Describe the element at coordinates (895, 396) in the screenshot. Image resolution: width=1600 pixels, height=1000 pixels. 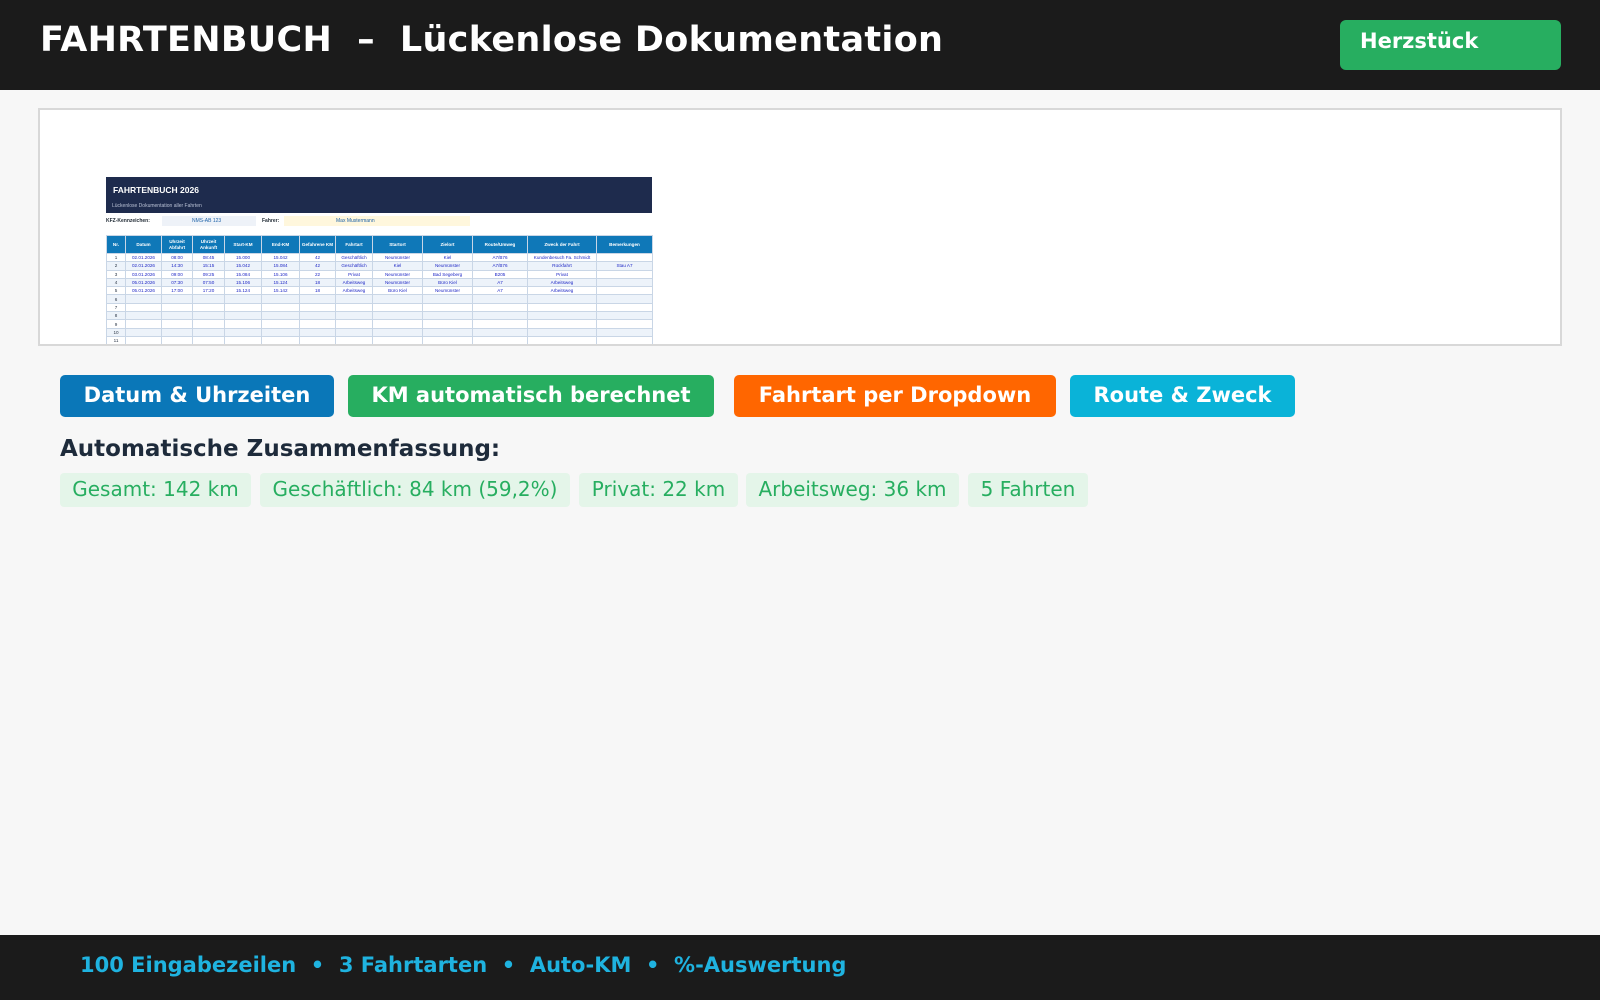
I see `feature-chip-fahrtart: Fahrtart per Dropdown` at that location.